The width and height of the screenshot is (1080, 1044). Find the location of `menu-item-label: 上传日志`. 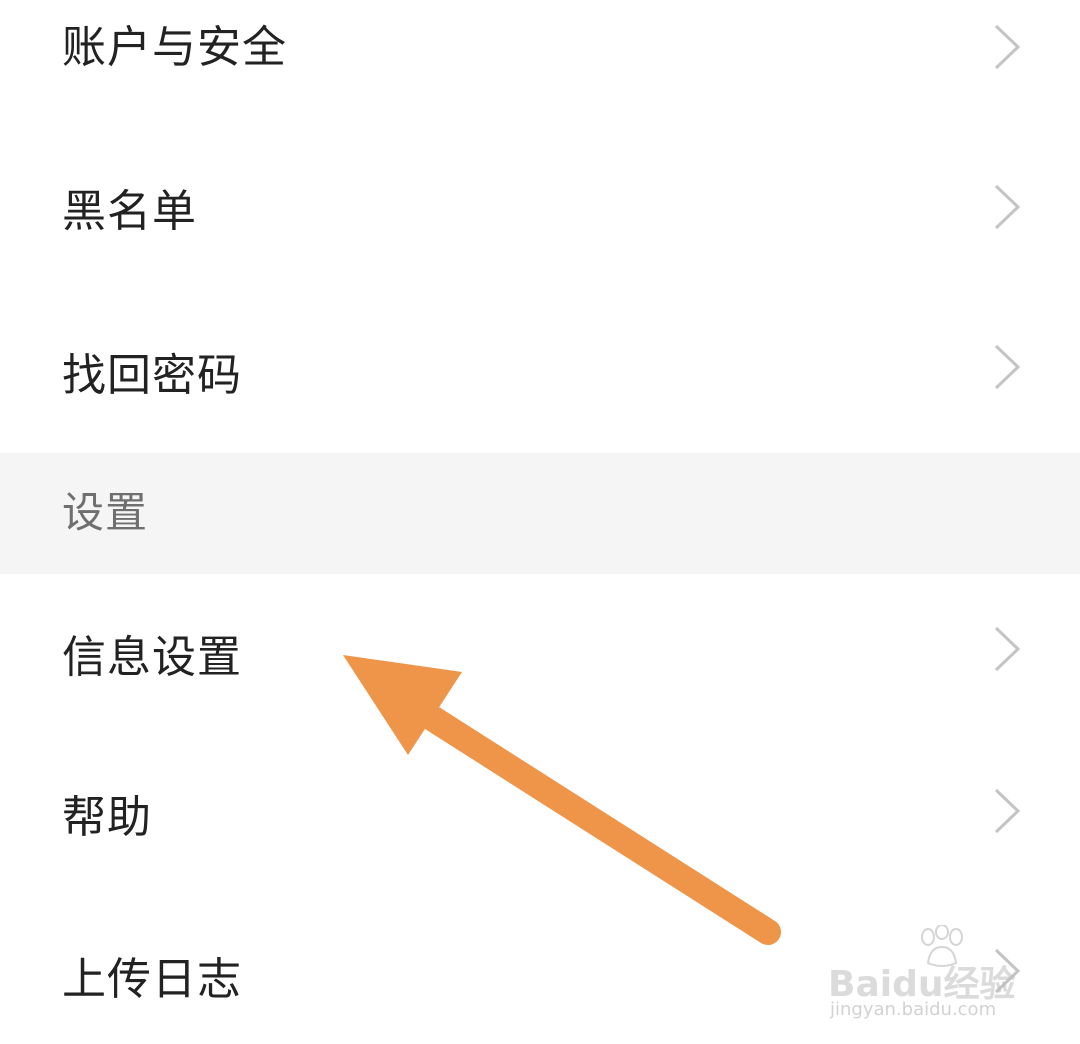

menu-item-label: 上传日志 is located at coordinates (152, 979).